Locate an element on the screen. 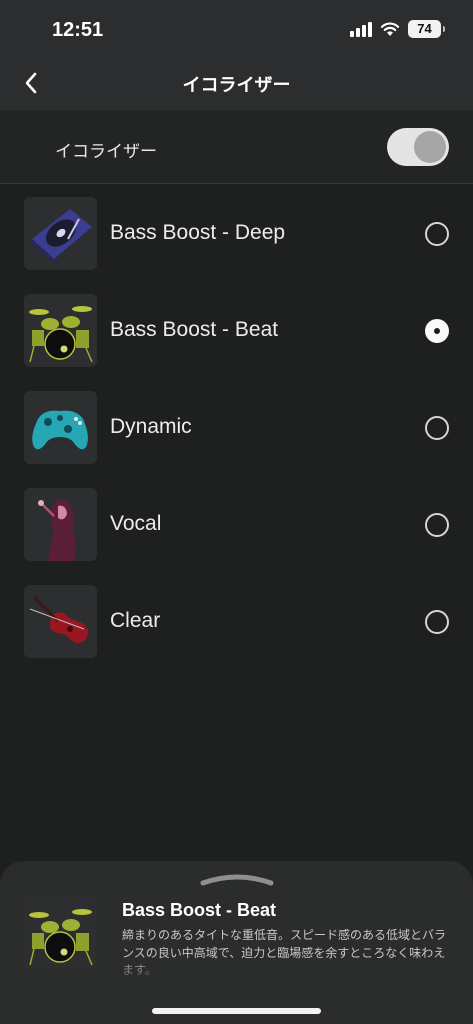 The width and height of the screenshot is (473, 1024). sheet-handle is located at coordinates (237, 880).